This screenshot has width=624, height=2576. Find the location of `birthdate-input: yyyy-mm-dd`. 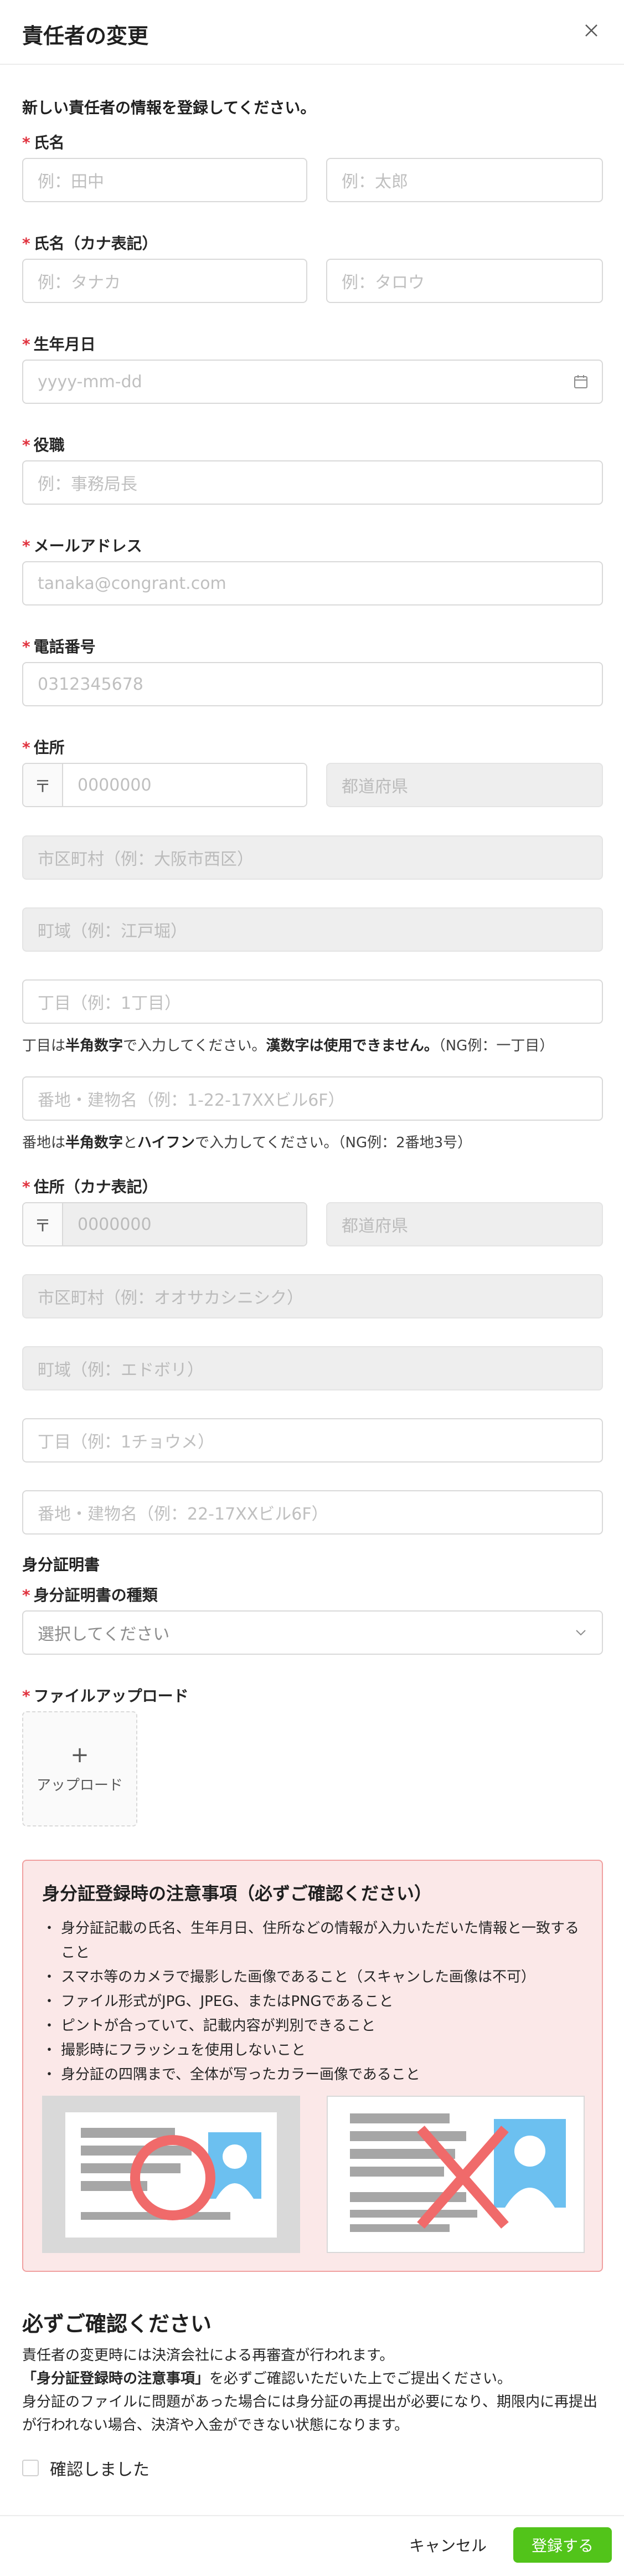

birthdate-input: yyyy-mm-dd is located at coordinates (312, 382).